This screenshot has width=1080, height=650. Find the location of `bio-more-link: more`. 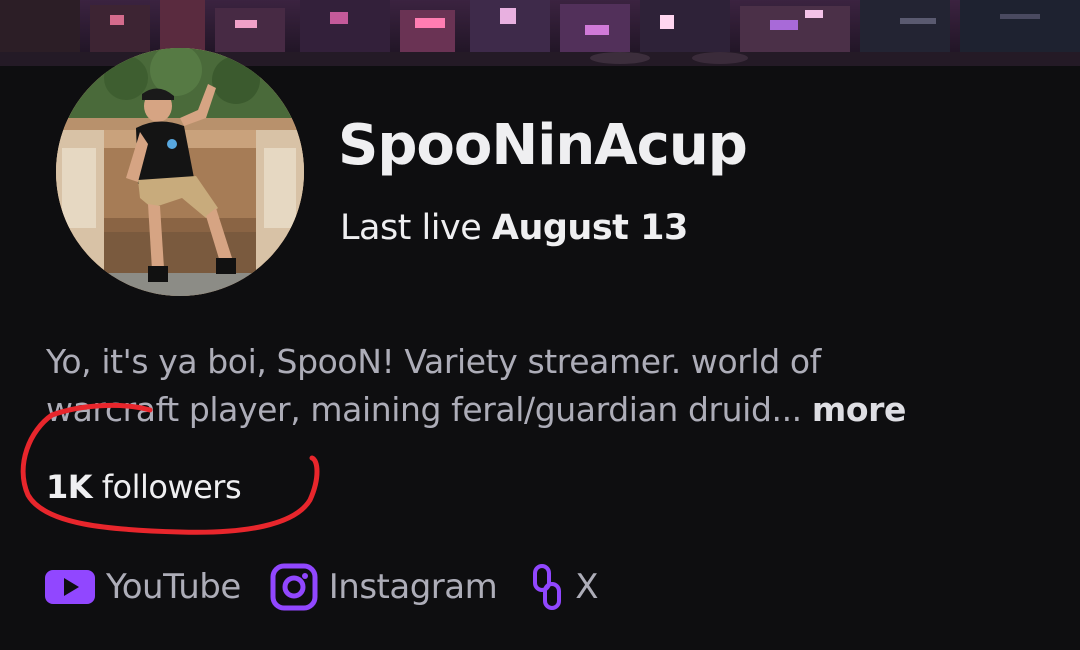

bio-more-link: more is located at coordinates (859, 409).